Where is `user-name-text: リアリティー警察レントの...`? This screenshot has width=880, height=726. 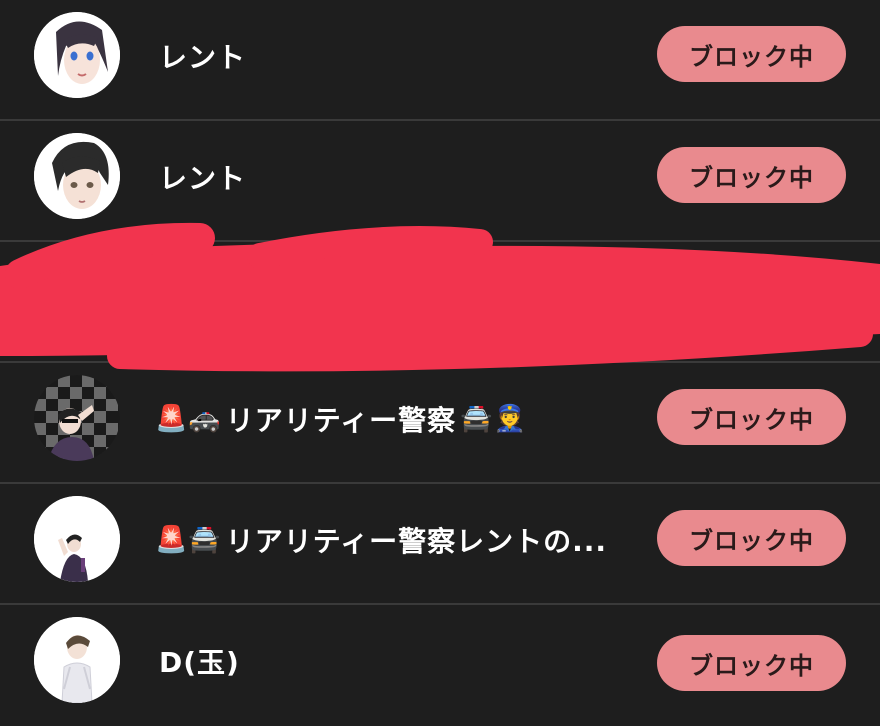 user-name-text: リアリティー警察レントの... is located at coordinates (416, 541).